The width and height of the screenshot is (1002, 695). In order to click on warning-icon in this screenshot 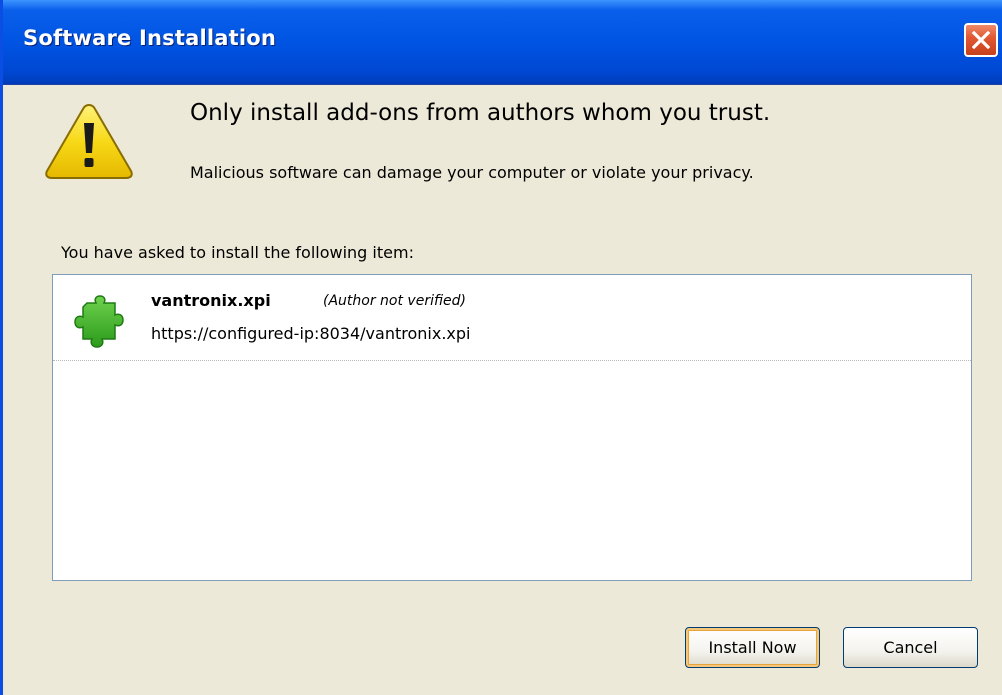, I will do `click(89, 141)`.